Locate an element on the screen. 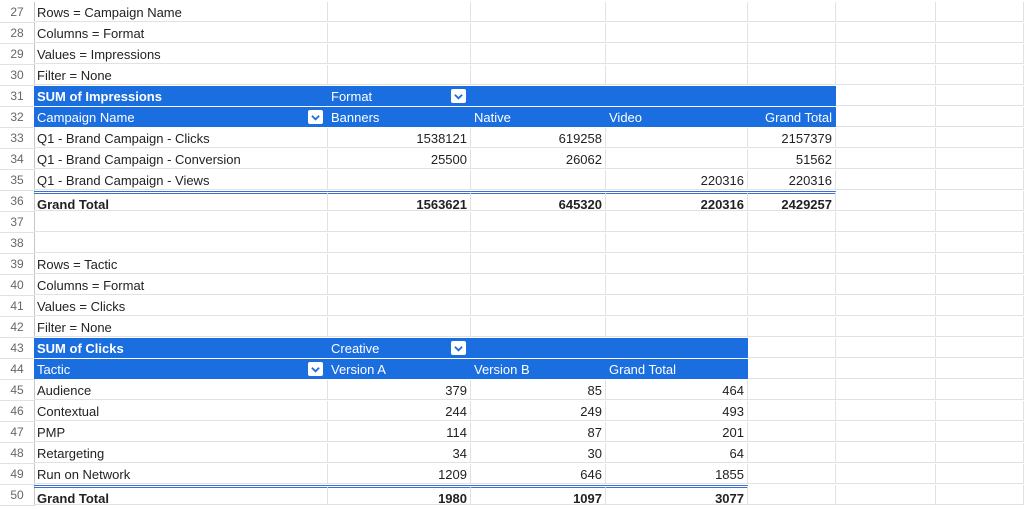 The height and width of the screenshot is (509, 1024). row-number: 40 is located at coordinates (17, 285).